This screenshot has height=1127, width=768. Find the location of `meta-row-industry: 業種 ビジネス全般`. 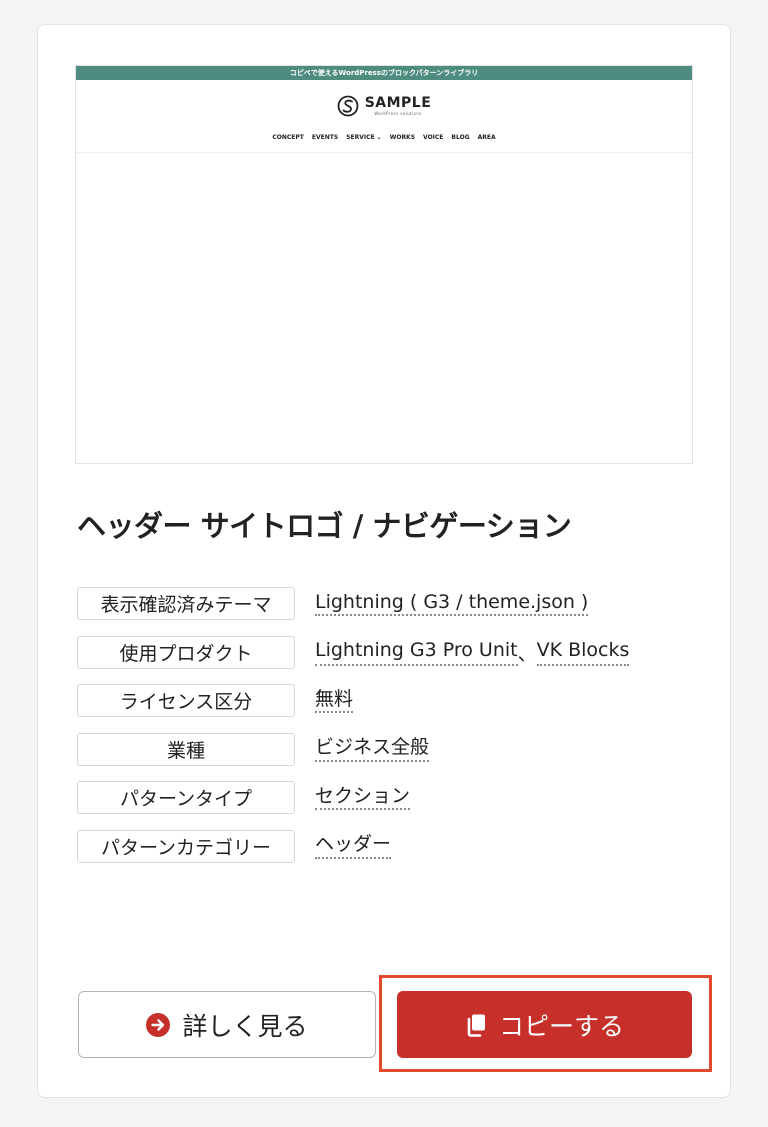

meta-row-industry: 業種 ビジネス全般 is located at coordinates (387, 749).